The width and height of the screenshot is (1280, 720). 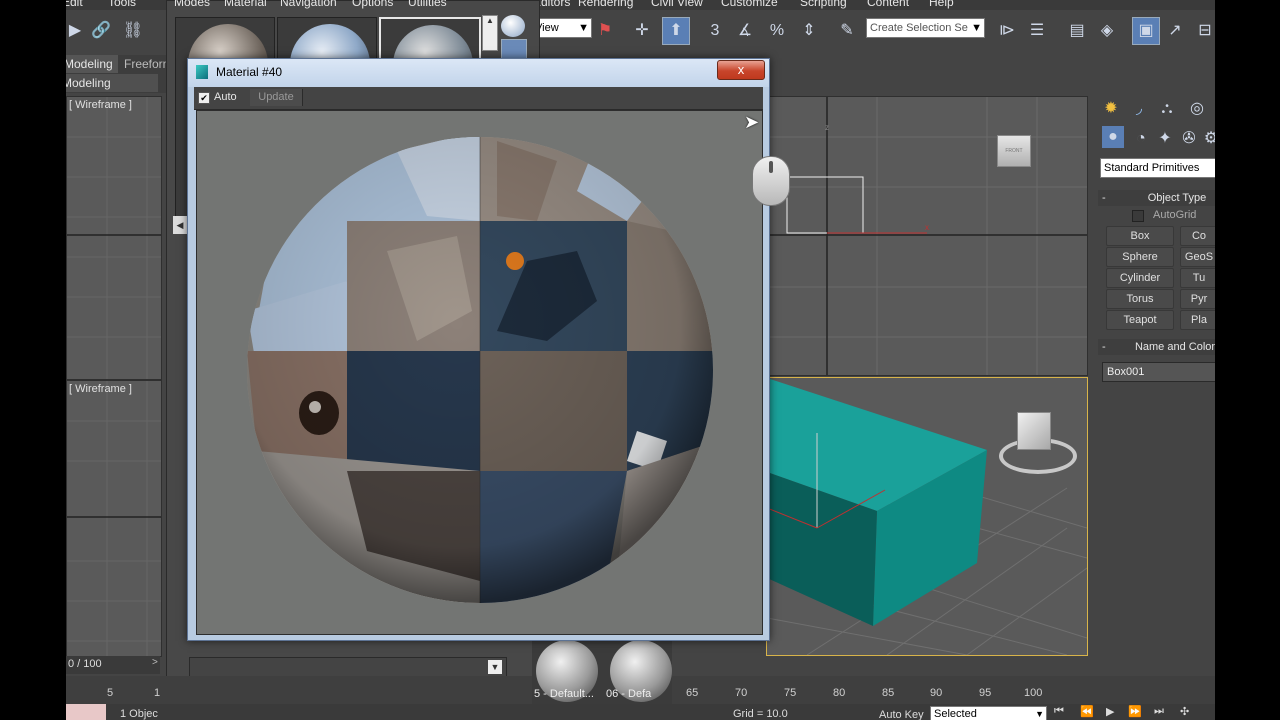 I want to click on tab-polygon-modeling: Modeling, so click(x=112, y=83).